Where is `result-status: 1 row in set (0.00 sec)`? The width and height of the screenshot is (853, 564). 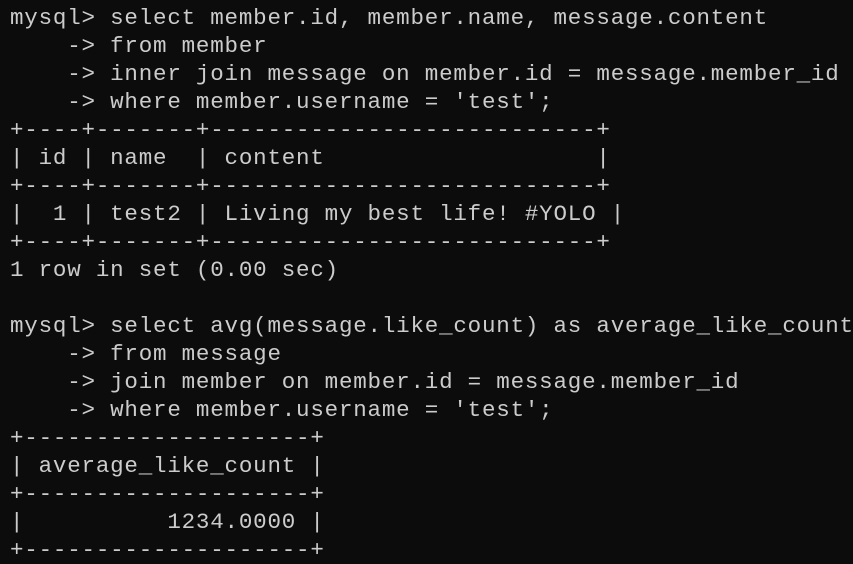
result-status: 1 row in set (0.00 sec) is located at coordinates (174, 270).